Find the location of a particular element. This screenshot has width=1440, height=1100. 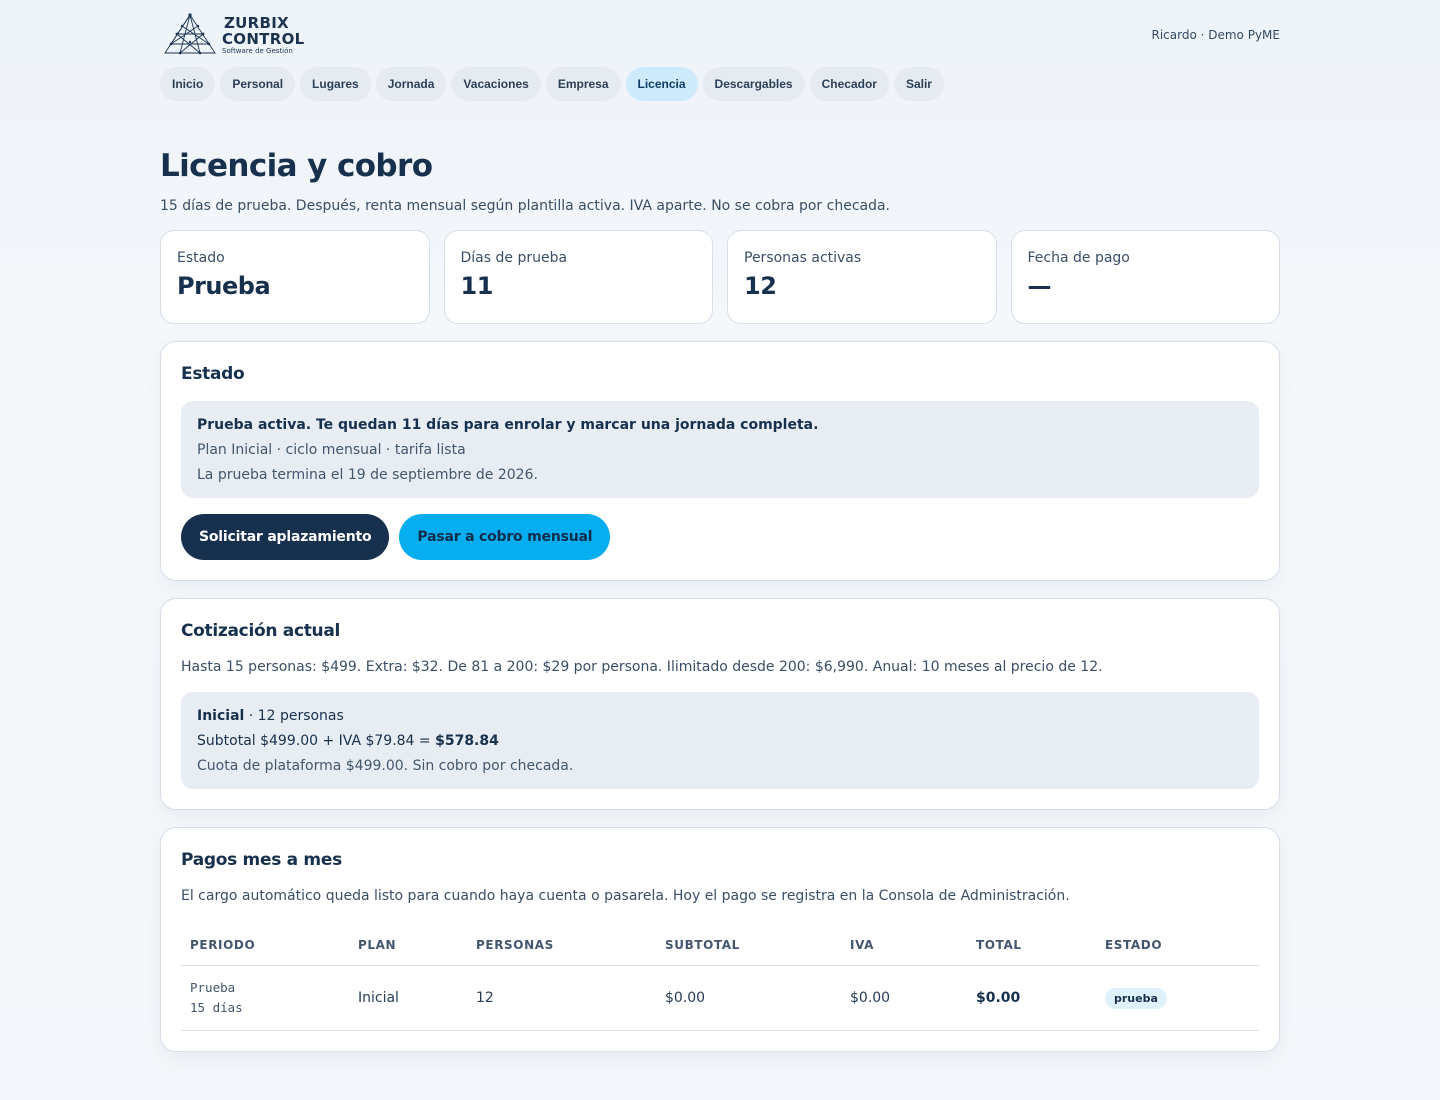

nav-licencia: Licencia is located at coordinates (661, 84).